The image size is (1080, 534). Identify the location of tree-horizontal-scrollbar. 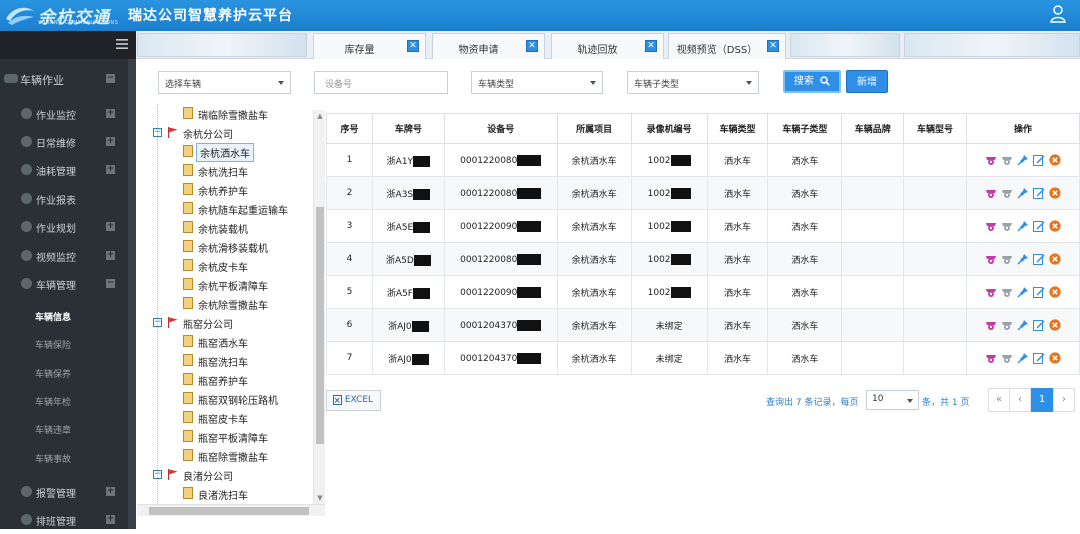
(231, 510).